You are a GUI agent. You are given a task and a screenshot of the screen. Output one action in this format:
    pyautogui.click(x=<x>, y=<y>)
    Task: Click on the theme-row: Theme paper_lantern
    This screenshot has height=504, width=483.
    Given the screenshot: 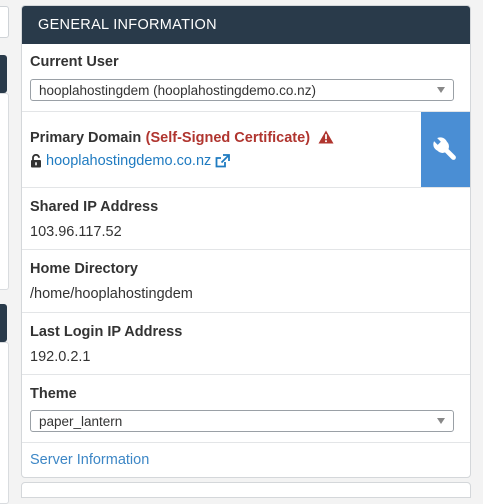 What is the action you would take?
    pyautogui.click(x=246, y=409)
    